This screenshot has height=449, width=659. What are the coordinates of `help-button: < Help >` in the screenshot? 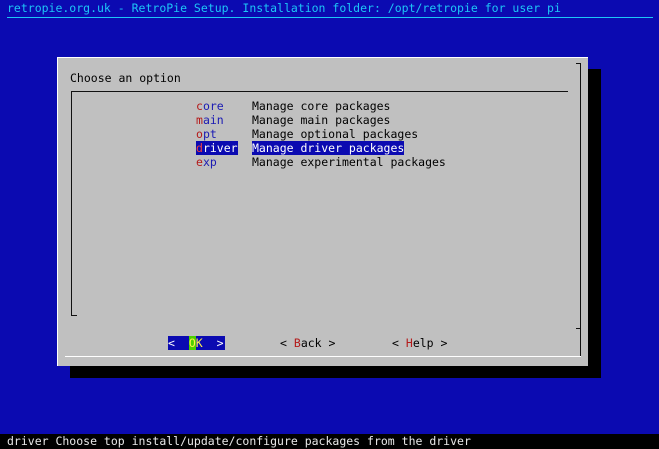 It's located at (419, 343).